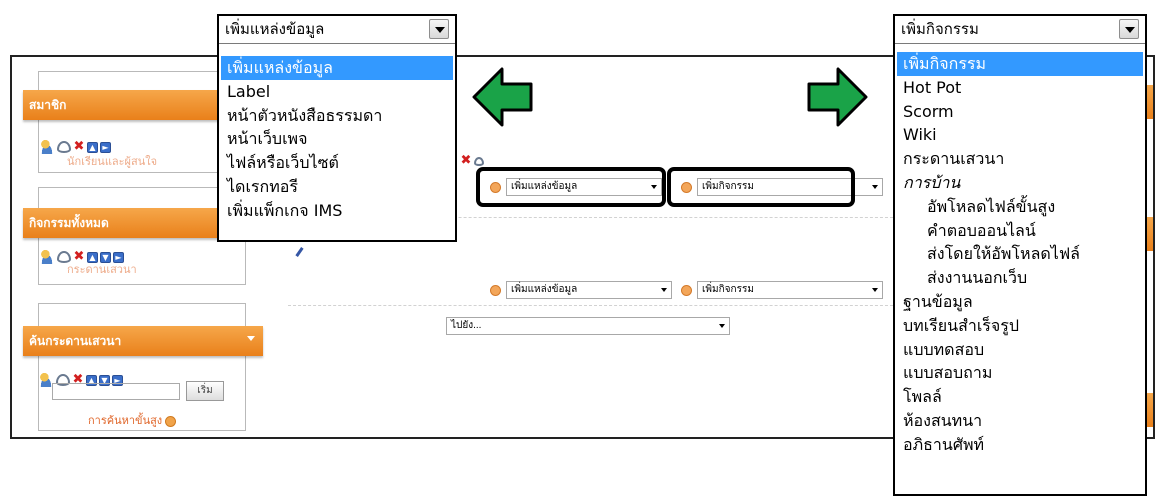 This screenshot has height=498, width=1159. What do you see at coordinates (337, 163) in the screenshot?
I see `dropdown-option: ไฟล์หรือเว็บไซต์` at bounding box center [337, 163].